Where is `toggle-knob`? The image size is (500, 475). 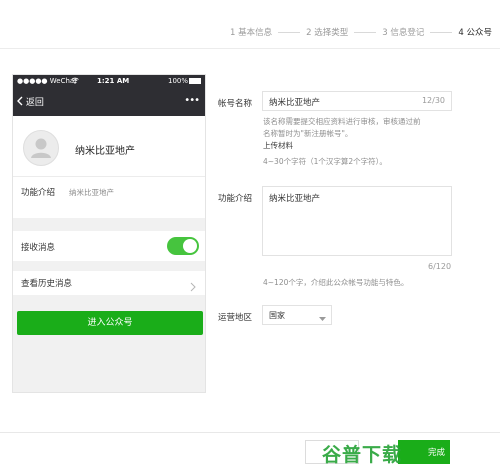
toggle-knob is located at coordinates (190, 246).